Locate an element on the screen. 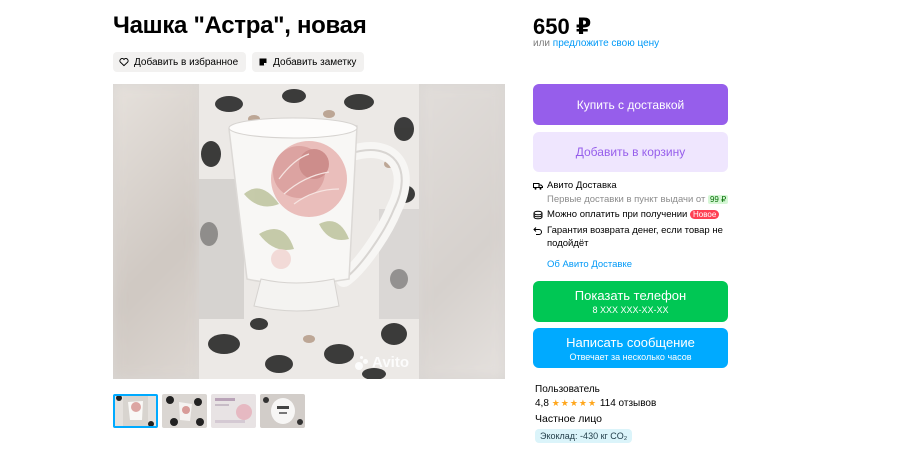 The width and height of the screenshot is (920, 460). truck-icon is located at coordinates (538, 186).